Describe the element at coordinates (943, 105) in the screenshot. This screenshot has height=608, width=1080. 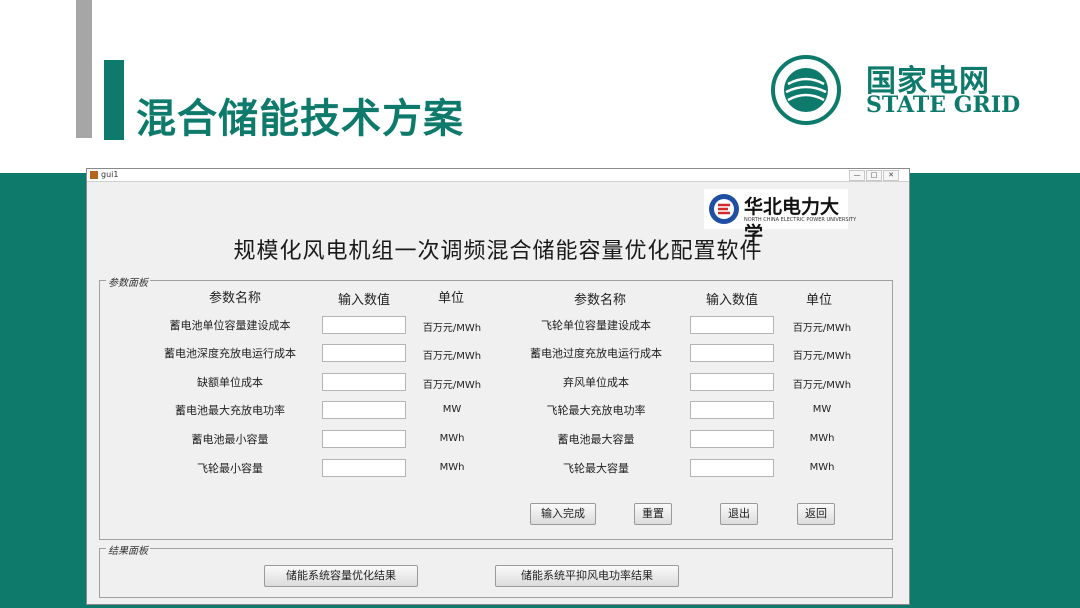
I see `state-grid-logo-en: STATE GRID` at that location.